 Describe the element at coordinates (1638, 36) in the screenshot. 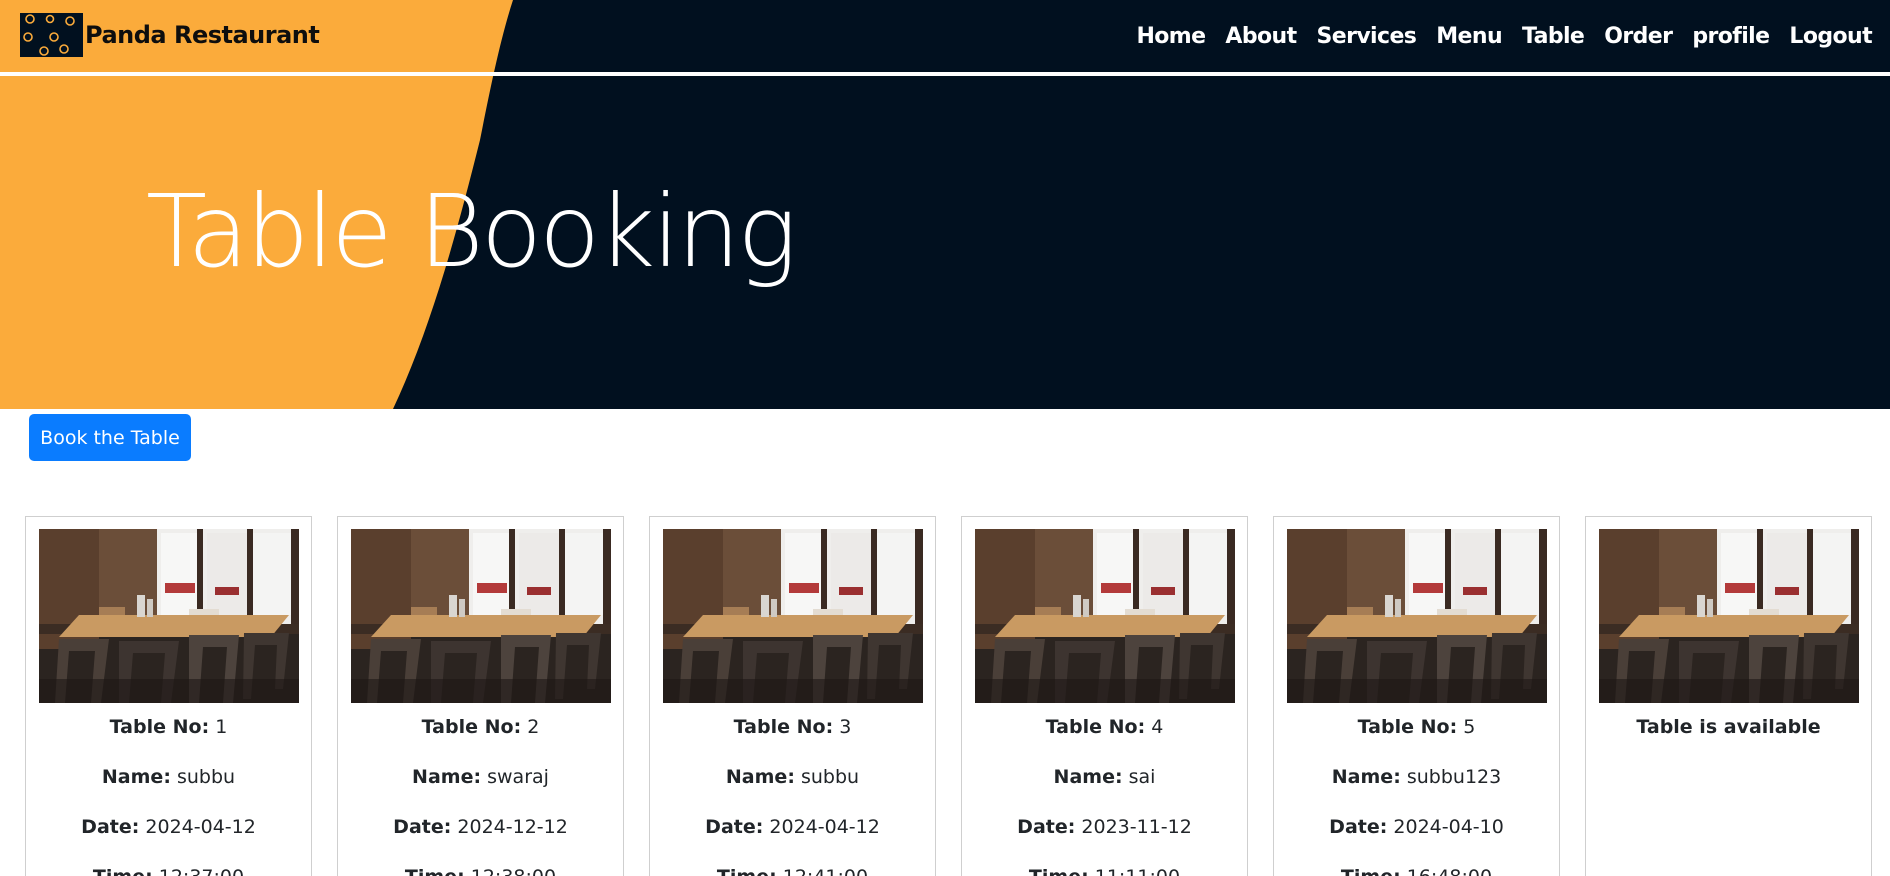

I see `nav-order: Order` at that location.